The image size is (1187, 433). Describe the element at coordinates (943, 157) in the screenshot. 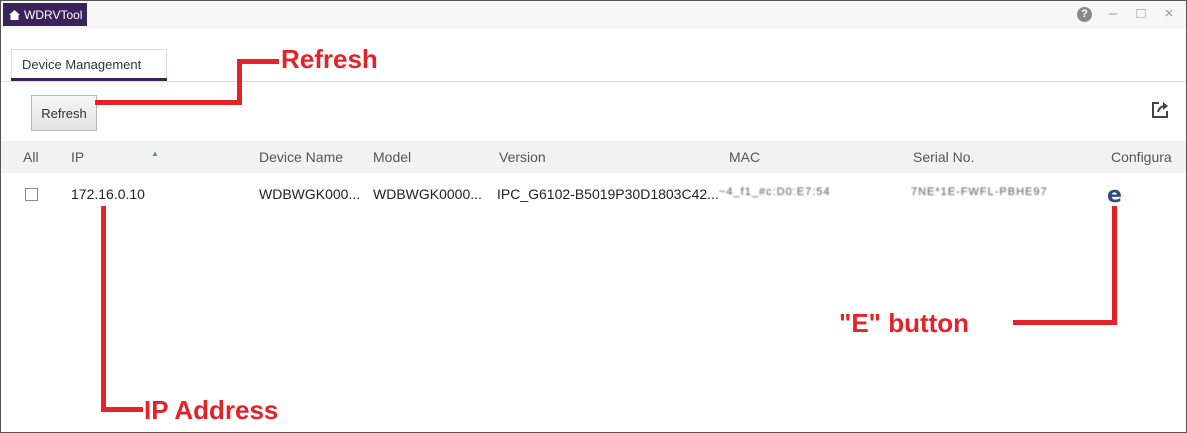

I see `col-serial: Serial No.` at that location.